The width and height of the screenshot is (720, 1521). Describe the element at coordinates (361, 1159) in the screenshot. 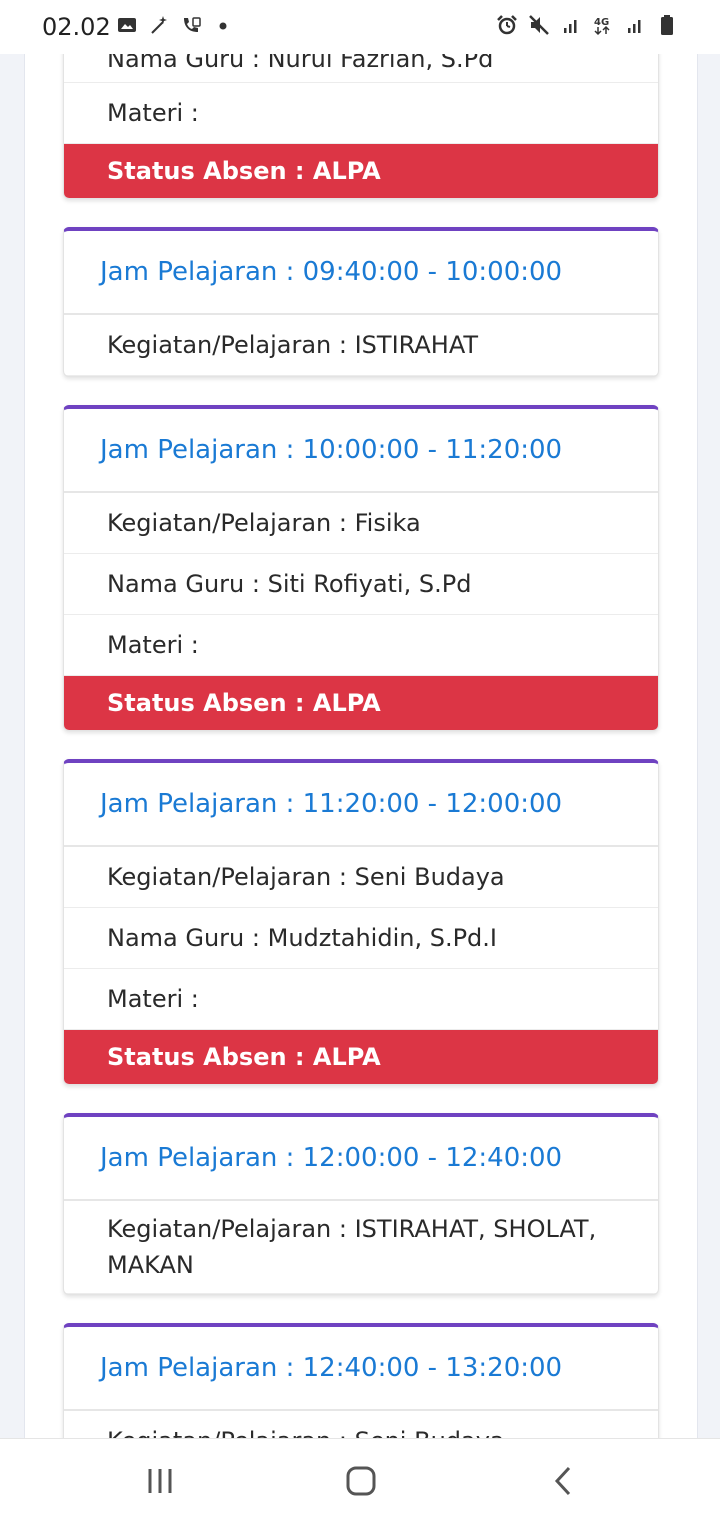

I see `lesson-time-header: Jam Pelajaran : 12:00:00 - 12:40:00` at that location.